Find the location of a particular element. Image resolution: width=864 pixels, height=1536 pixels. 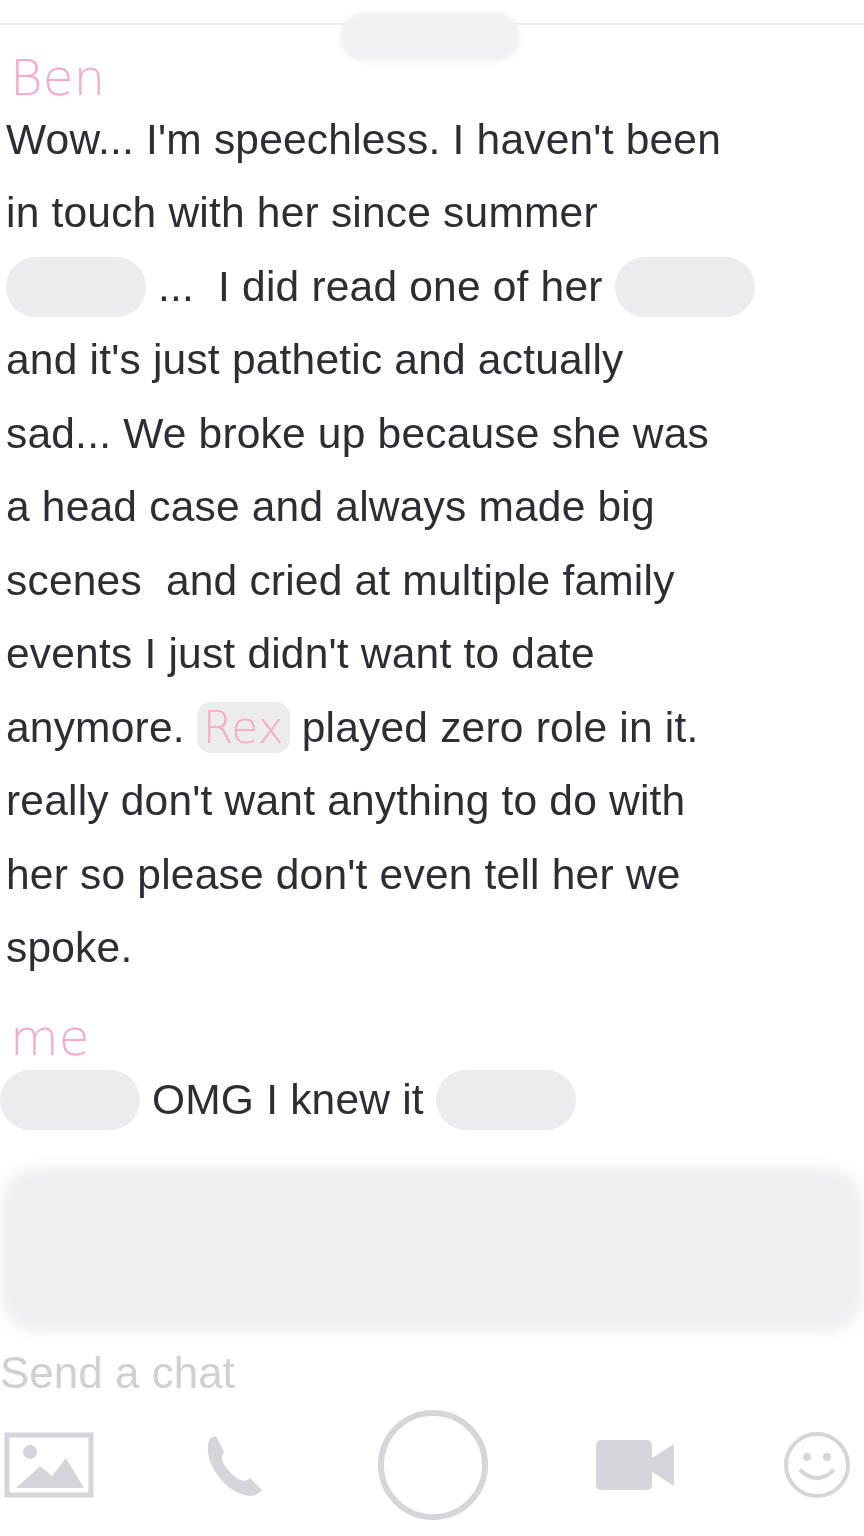

message-text: anymore. is located at coordinates (95, 727).